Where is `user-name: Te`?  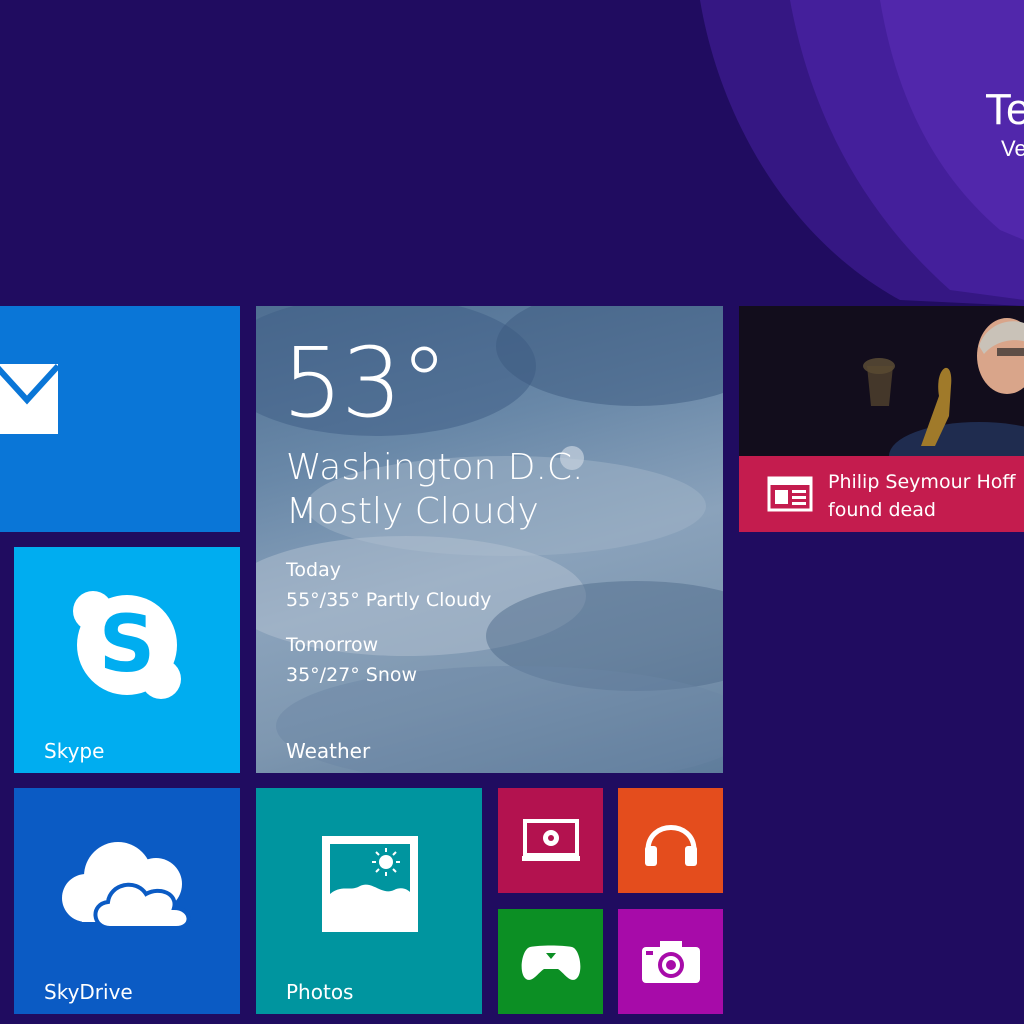
user-name: Te is located at coordinates (1004, 109).